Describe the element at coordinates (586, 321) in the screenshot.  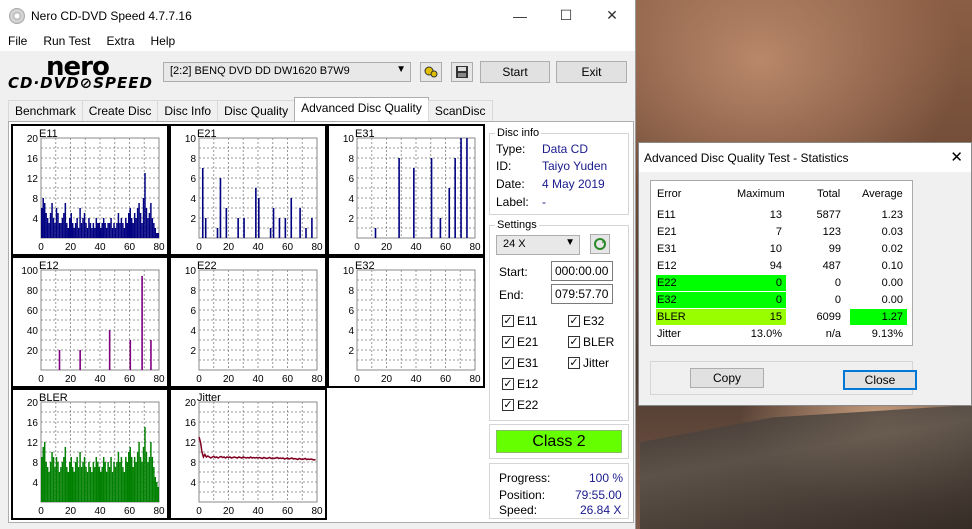
I see `checkbox-e32: ✓ E32` at that location.